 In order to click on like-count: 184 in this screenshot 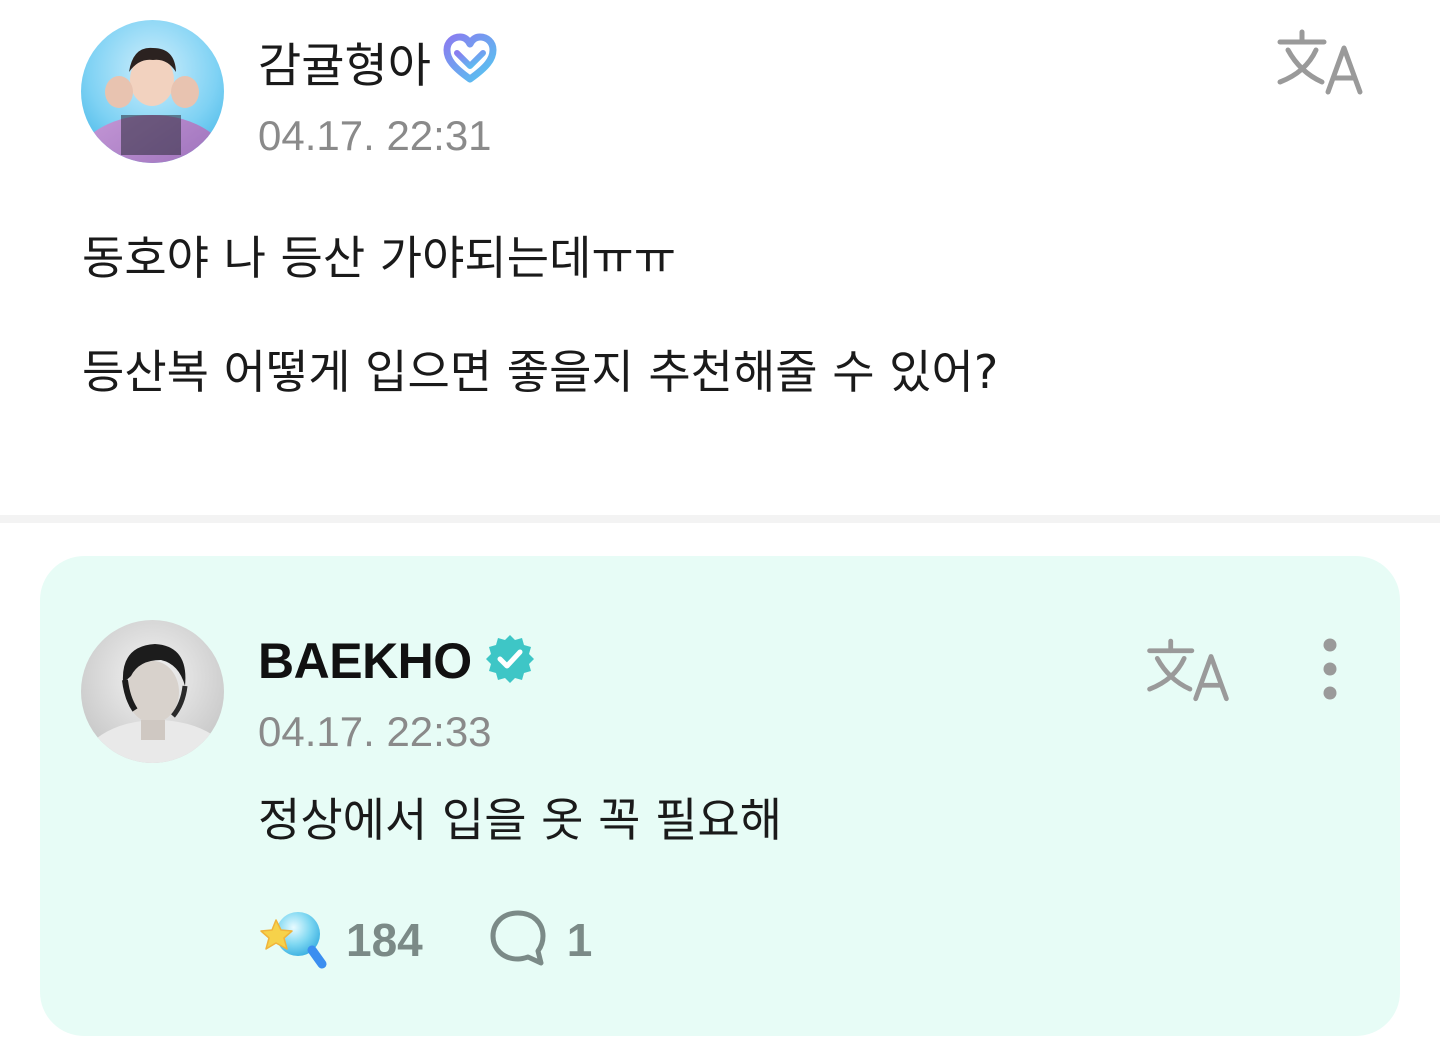, I will do `click(384, 940)`.